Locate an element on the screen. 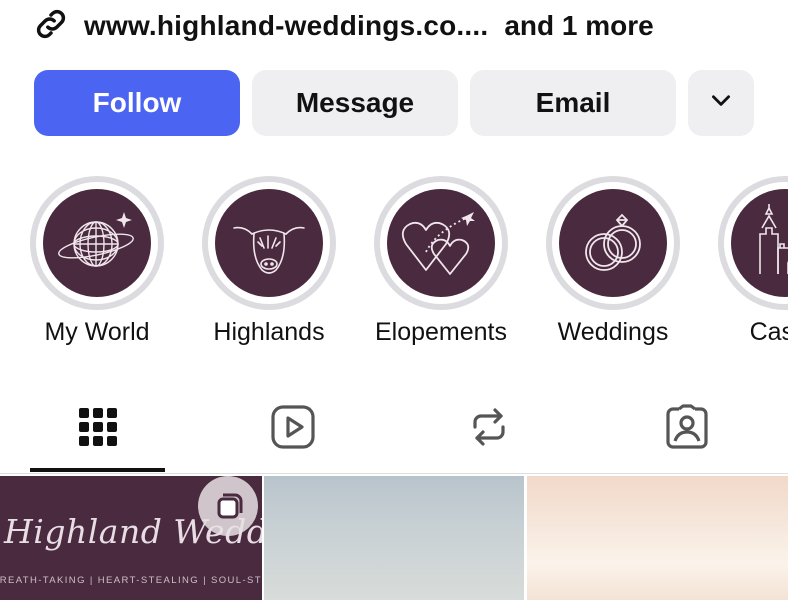  tab-reposts is located at coordinates (489, 427).